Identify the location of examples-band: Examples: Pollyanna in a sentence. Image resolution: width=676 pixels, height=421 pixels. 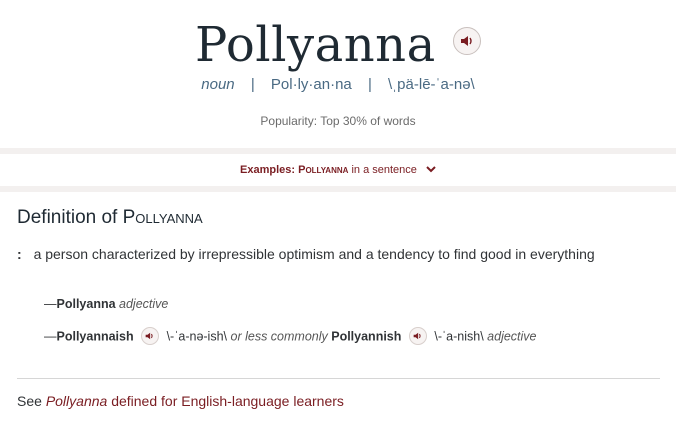
(338, 170).